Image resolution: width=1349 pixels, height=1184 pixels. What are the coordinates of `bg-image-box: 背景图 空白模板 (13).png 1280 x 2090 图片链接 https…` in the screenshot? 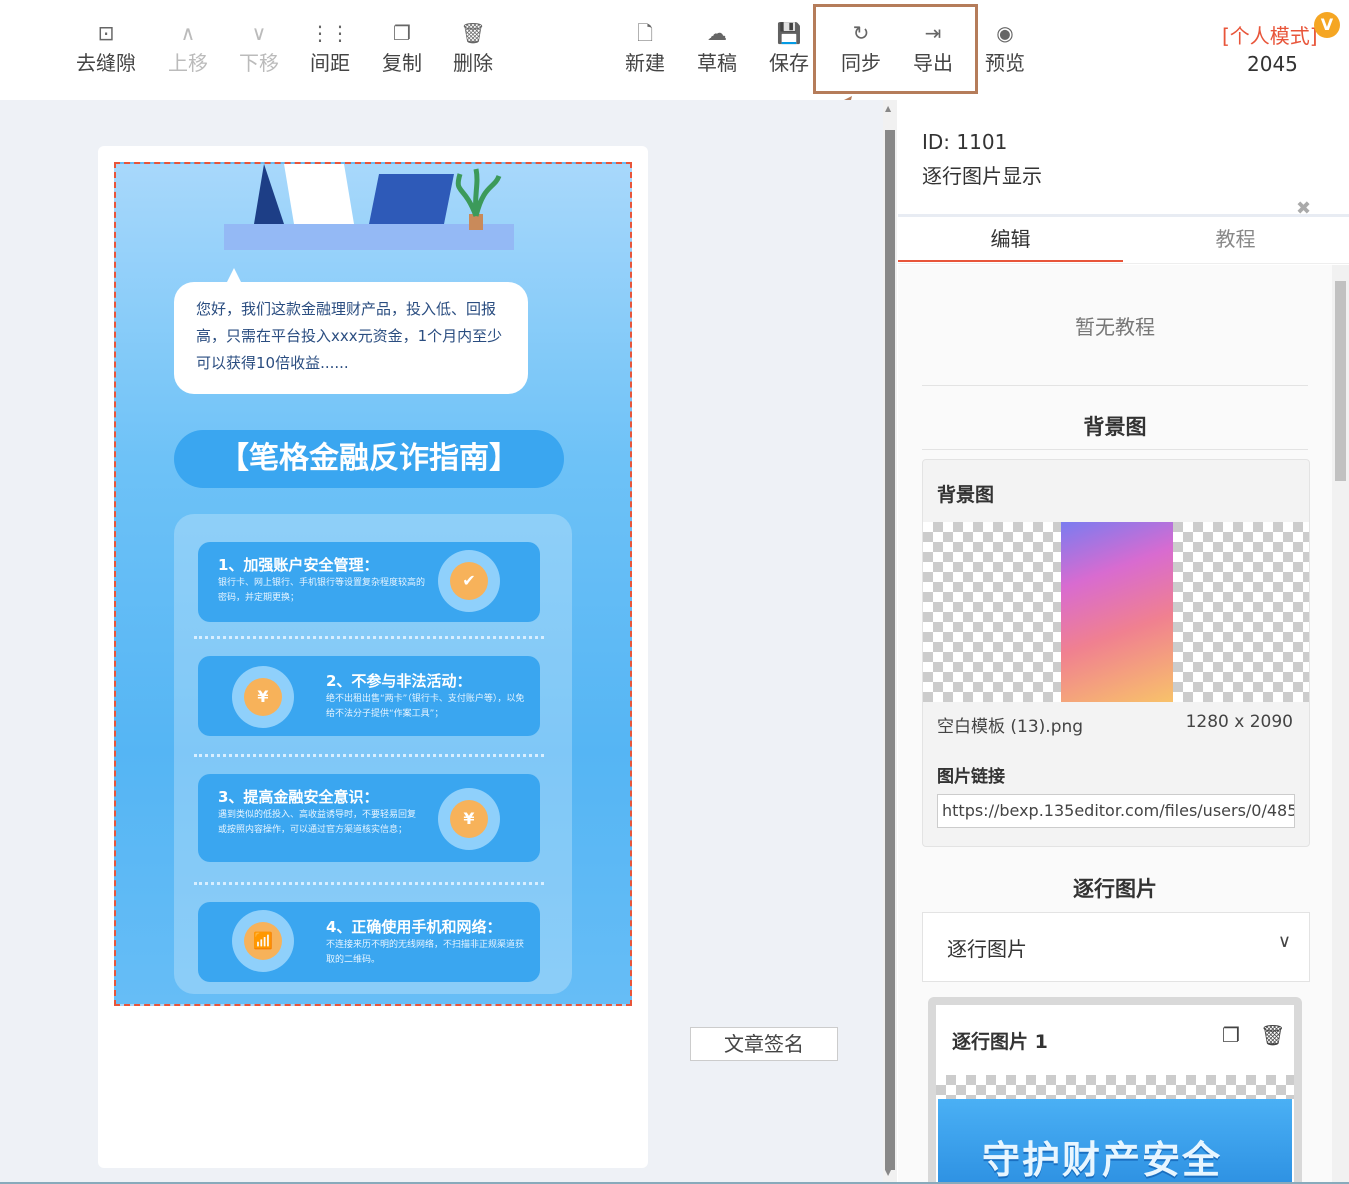 It's located at (1116, 653).